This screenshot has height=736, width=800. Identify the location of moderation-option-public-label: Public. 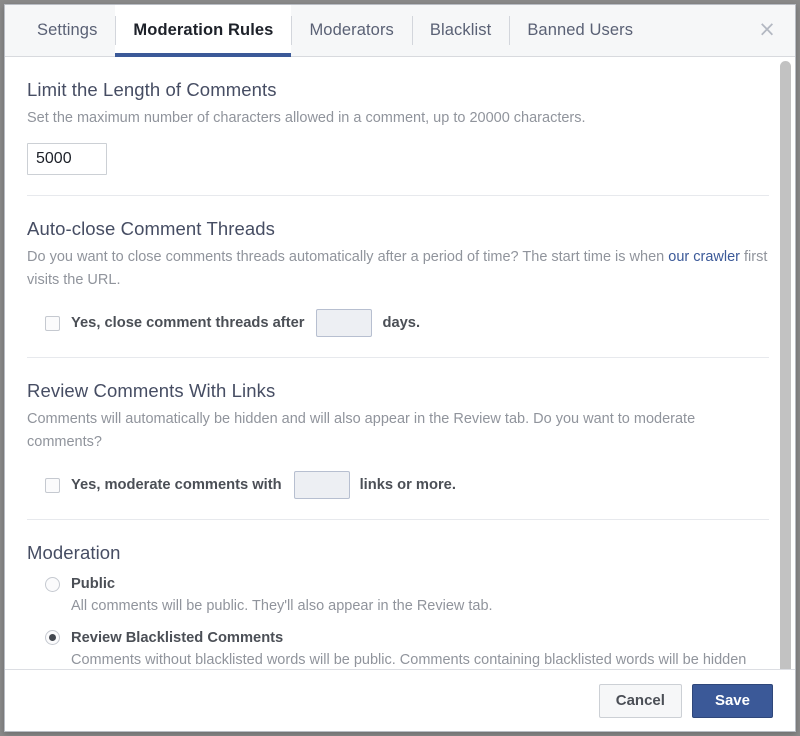
(93, 584).